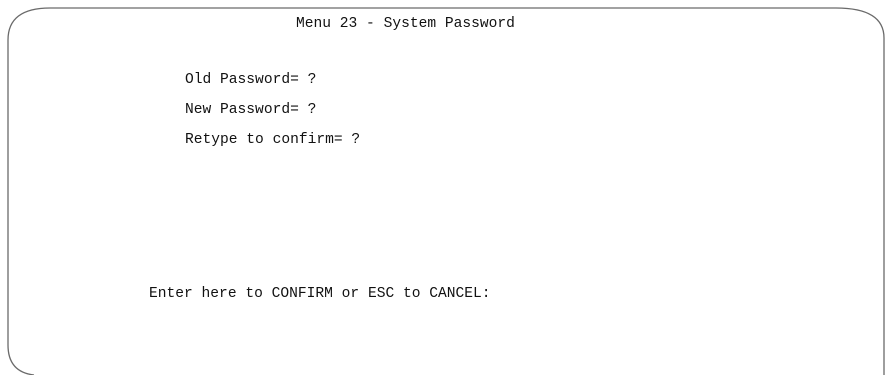 The width and height of the screenshot is (886, 375). Describe the element at coordinates (312, 80) in the screenshot. I see `old-password-input: ?` at that location.